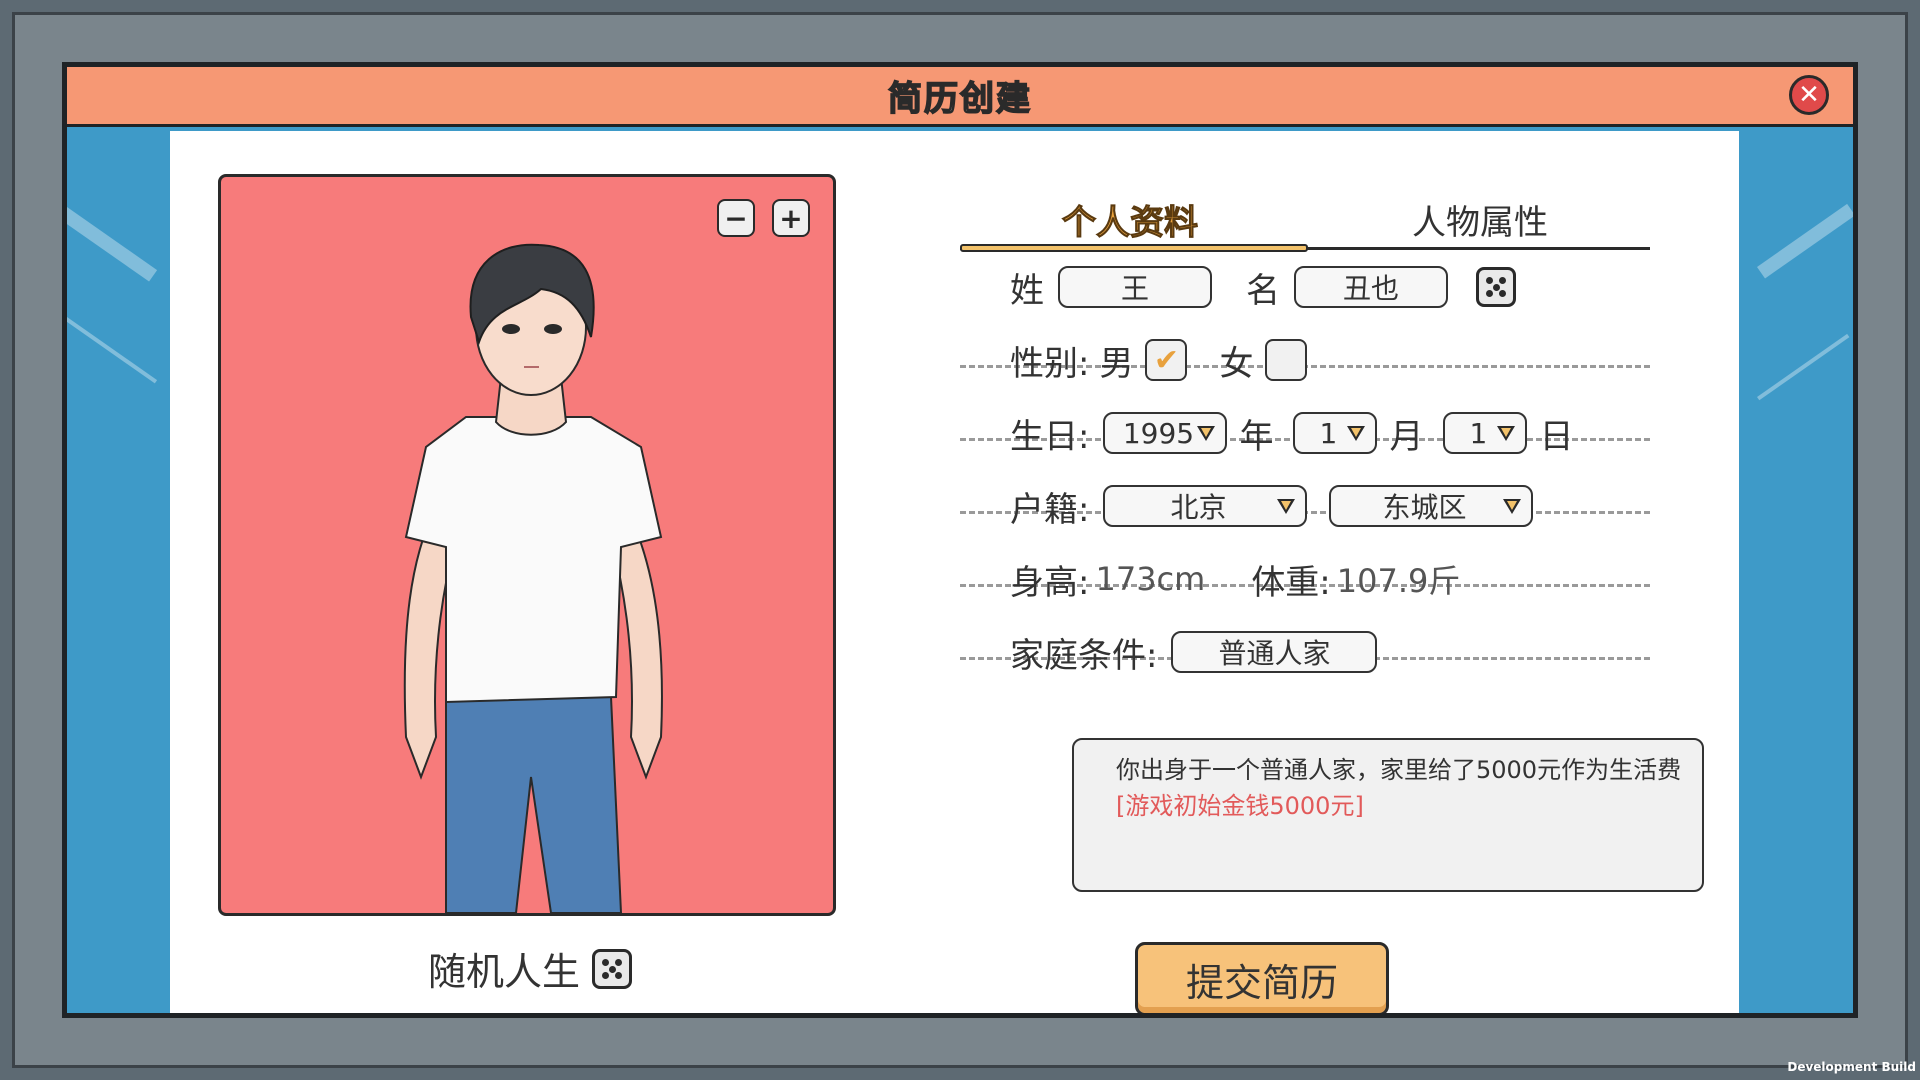 This screenshot has height=1080, width=1920. What do you see at coordinates (1556, 436) in the screenshot?
I see `day-label: 日` at bounding box center [1556, 436].